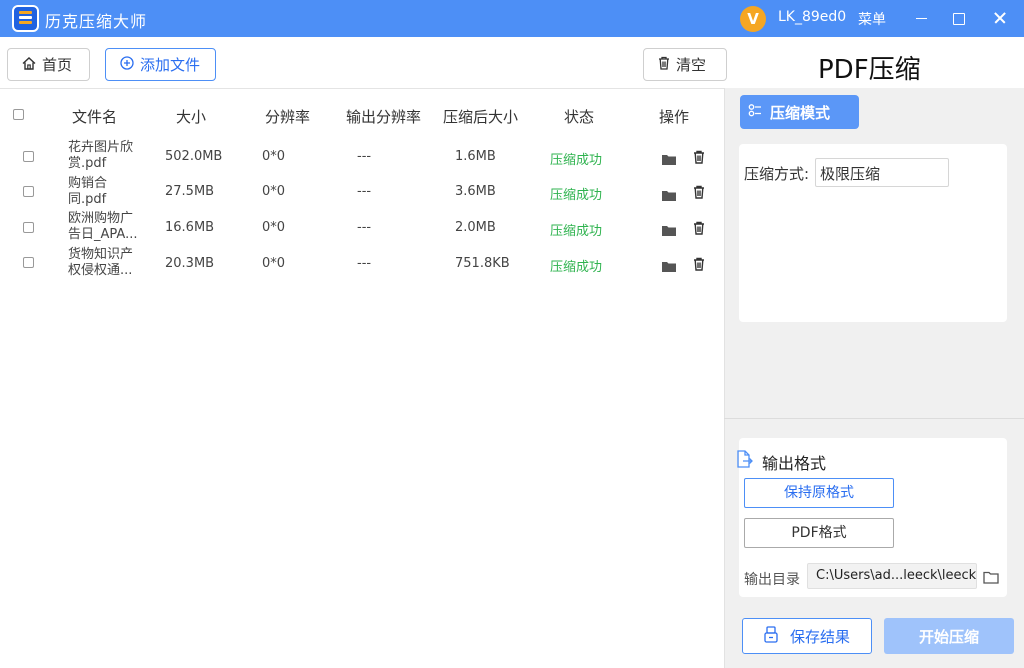 Image resolution: width=1024 pixels, height=668 pixels. I want to click on add-file-button-label: 添加文件, so click(170, 65).